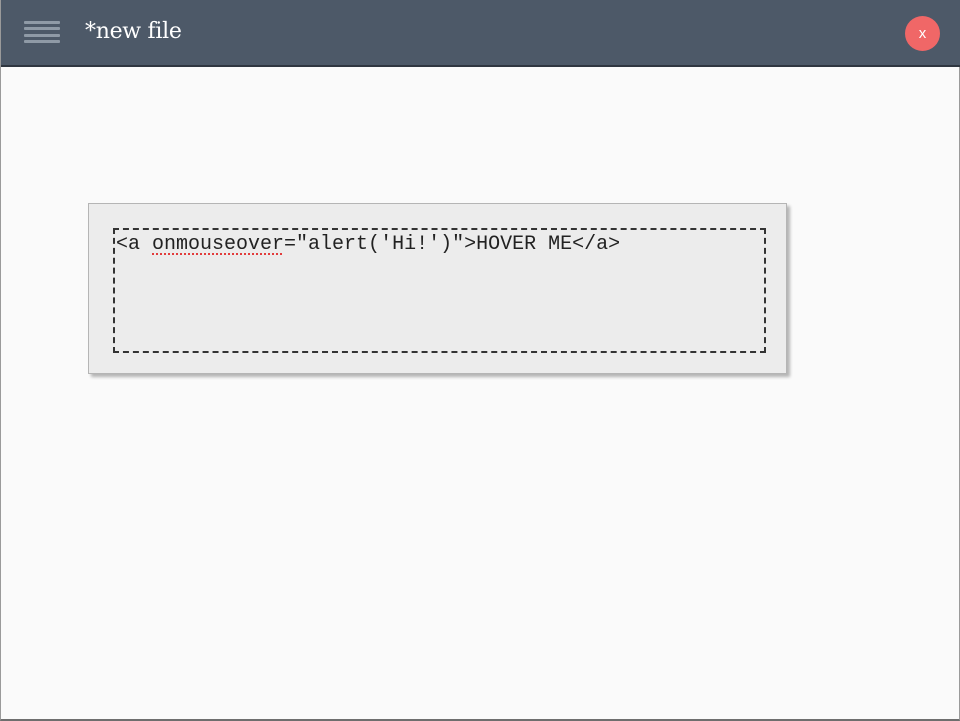 This screenshot has width=960, height=721. I want to click on window-title: *new file, so click(133, 31).